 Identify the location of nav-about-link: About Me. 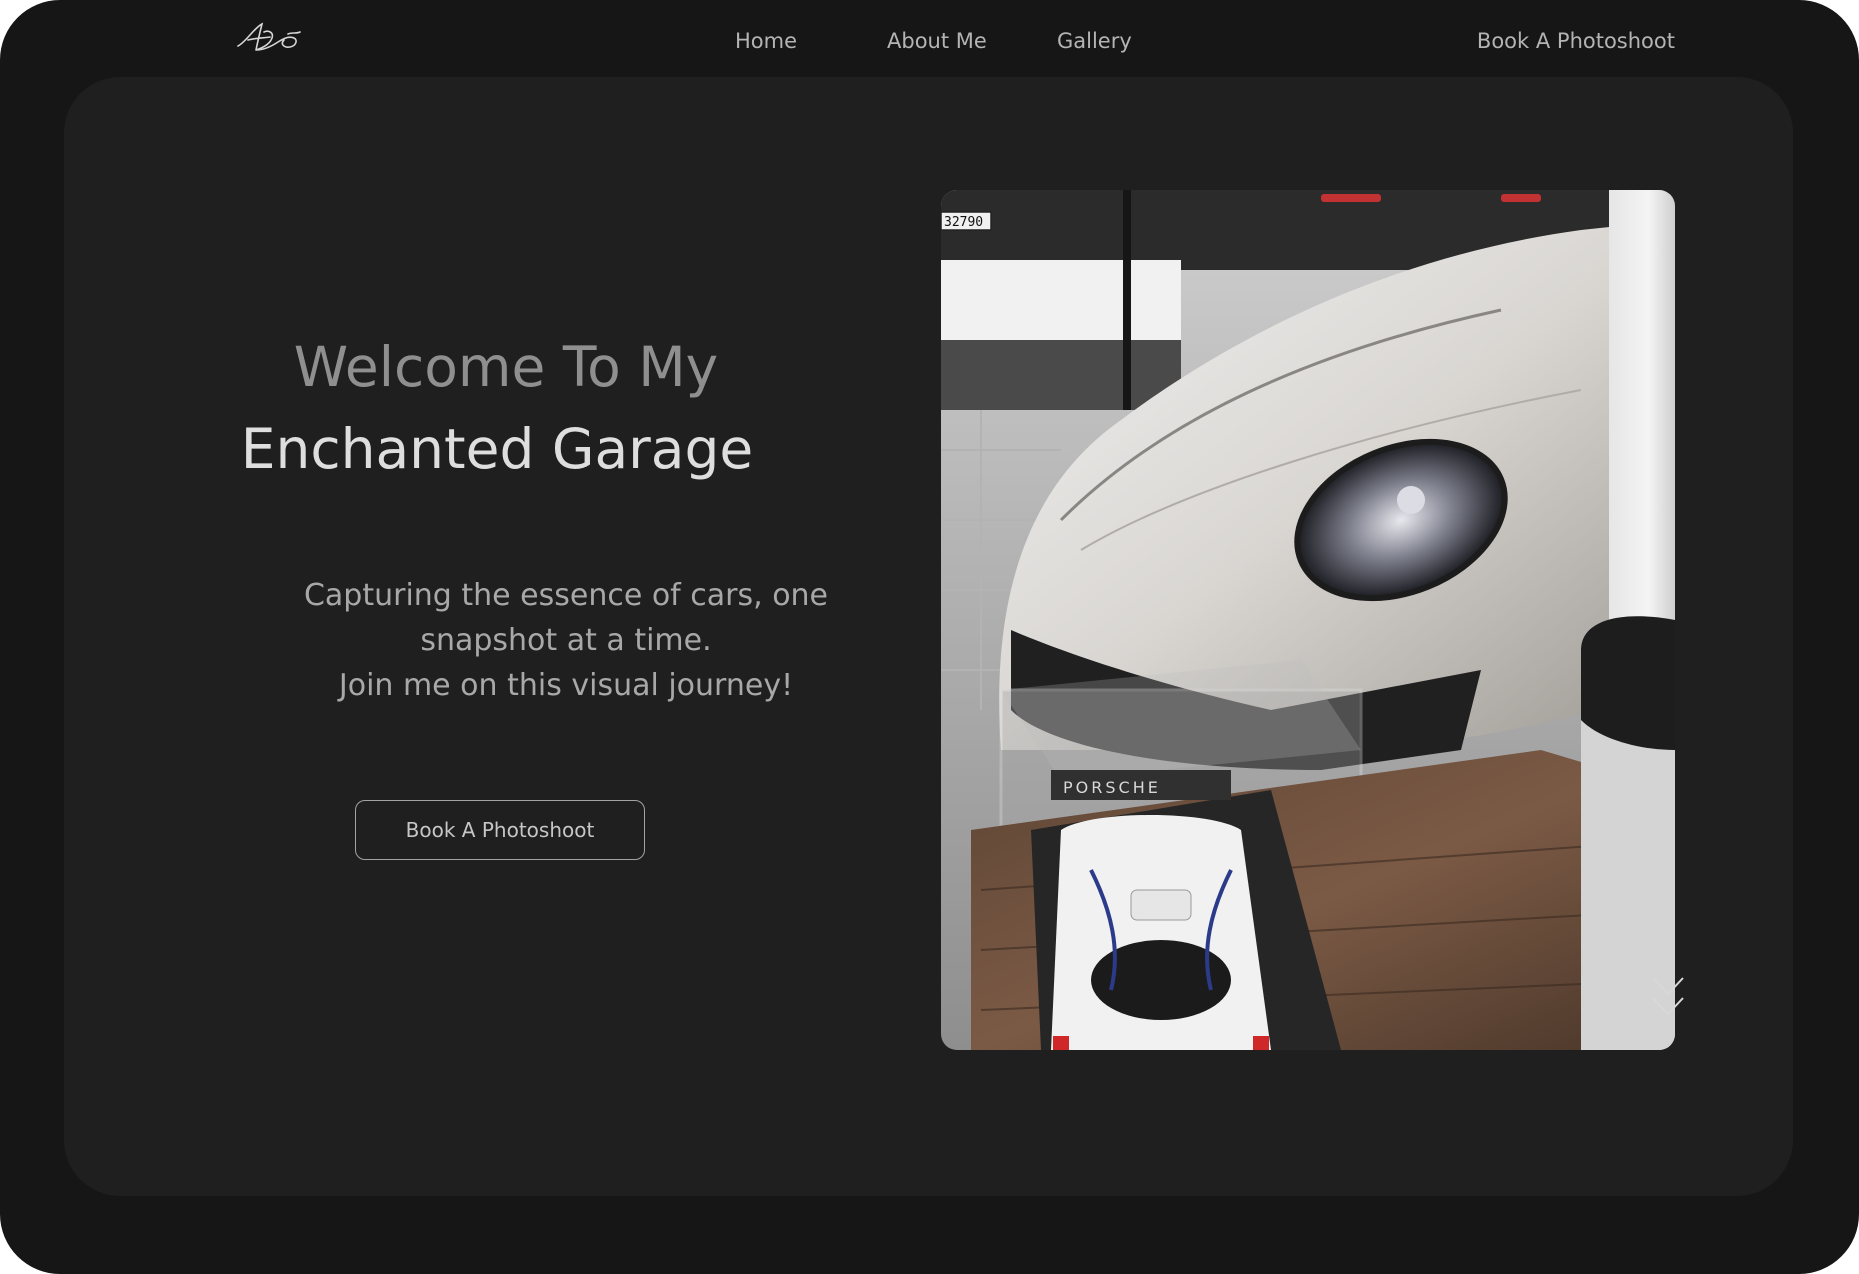
(937, 41).